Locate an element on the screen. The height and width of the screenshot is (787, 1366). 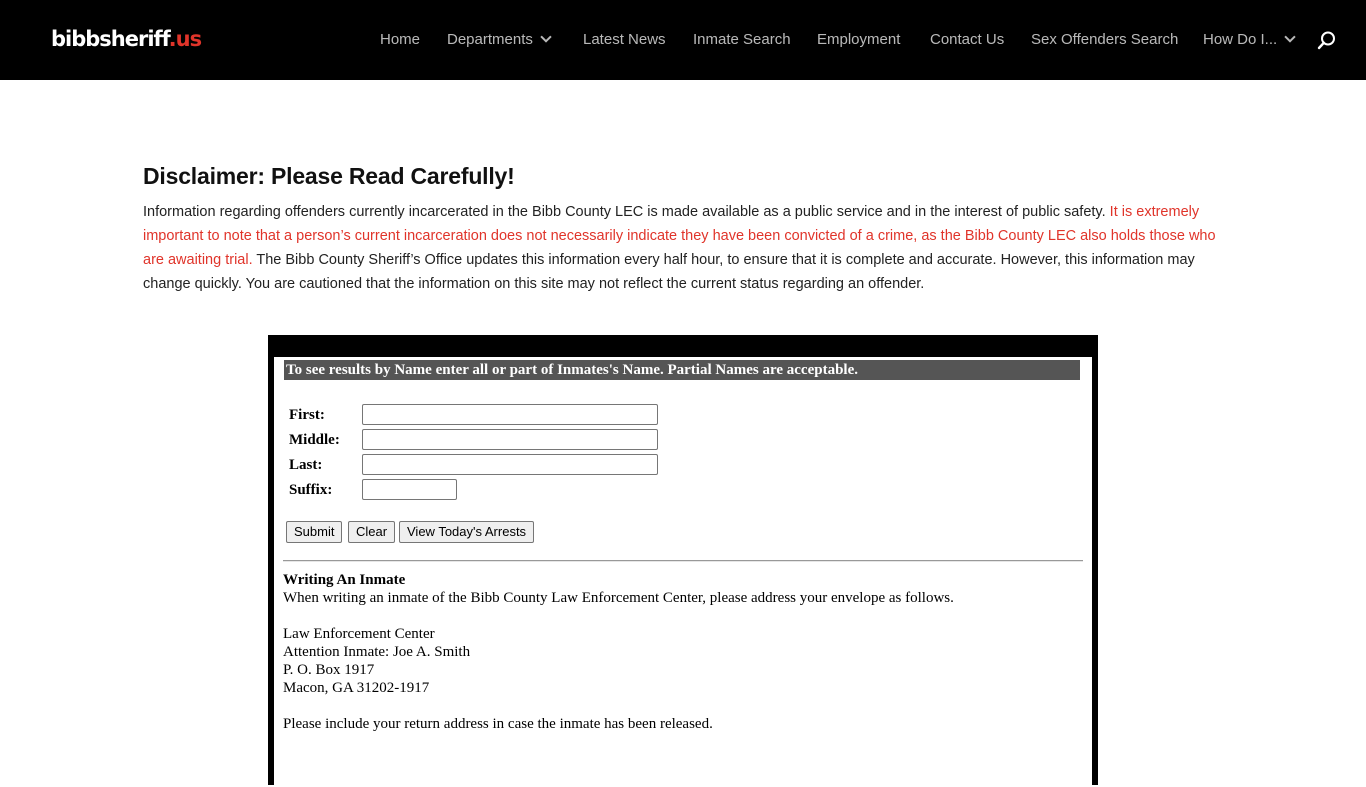
logo-main-text: bibbsheriff is located at coordinates (110, 39).